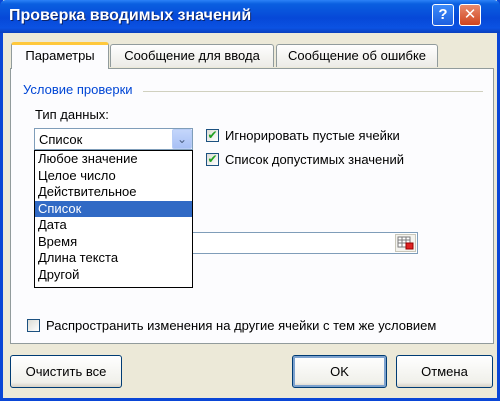  I want to click on group-title: Условие проверки, so click(78, 89).